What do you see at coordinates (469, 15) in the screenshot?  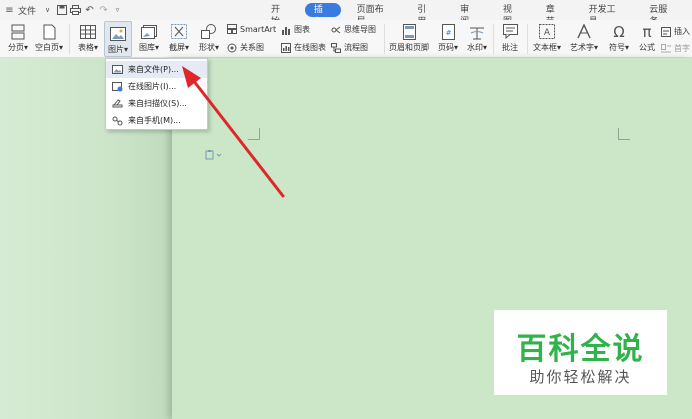 I see `tab-review: 审阅` at bounding box center [469, 15].